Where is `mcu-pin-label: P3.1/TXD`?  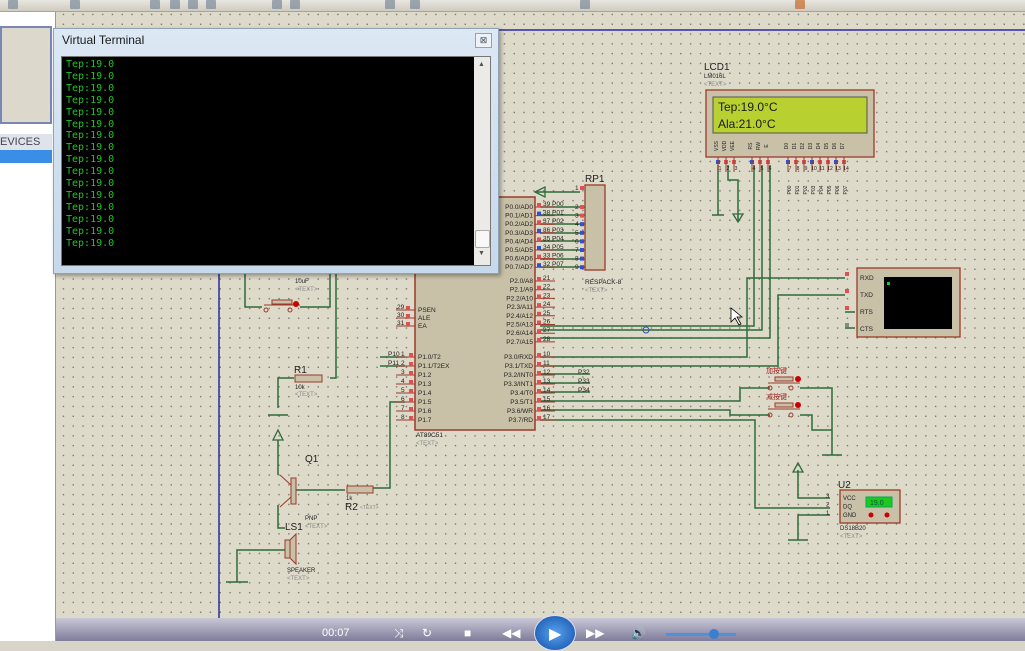 mcu-pin-label: P3.1/TXD is located at coordinates (519, 366).